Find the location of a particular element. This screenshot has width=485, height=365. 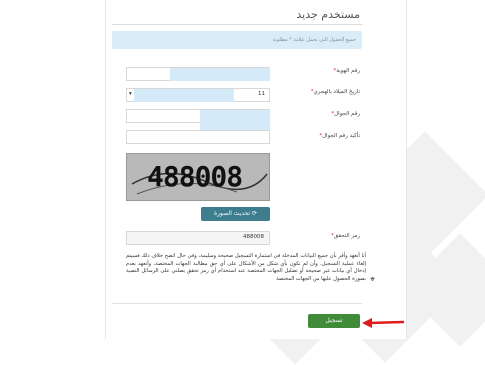

captcha-code-label: رمز التحقق* is located at coordinates (345, 236).